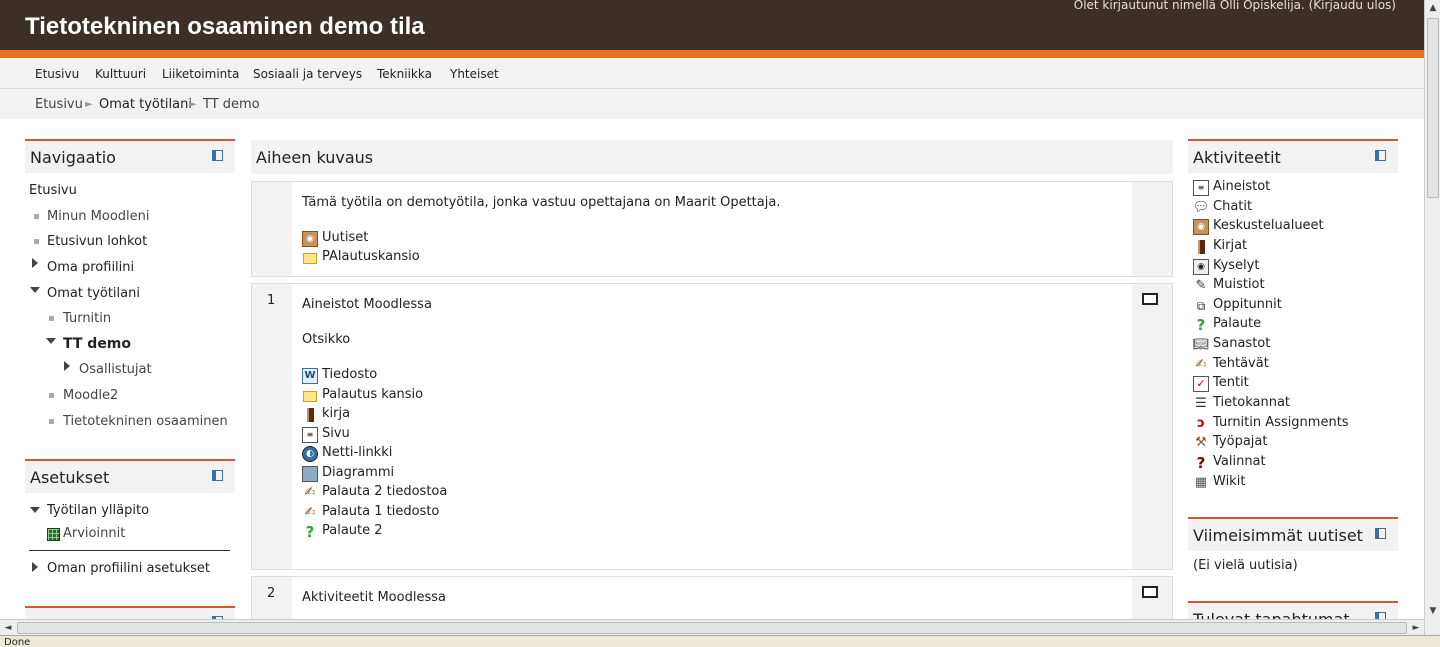  Describe the element at coordinates (8, 628) in the screenshot. I see `scroll-left-icon: ◄` at that location.